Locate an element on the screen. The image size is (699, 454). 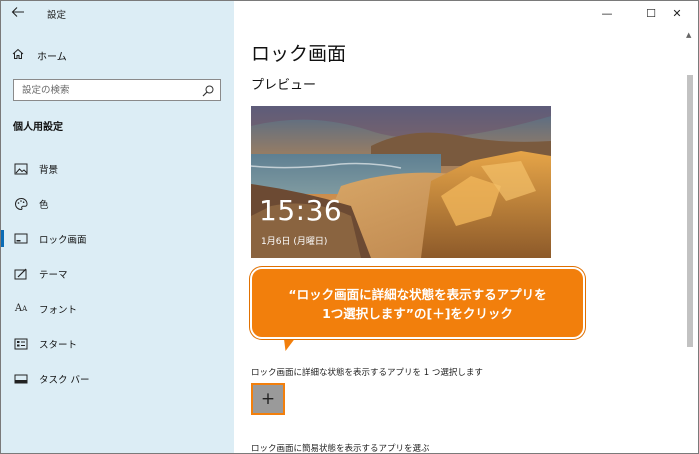
close-icon: ✕ is located at coordinates (677, 13).